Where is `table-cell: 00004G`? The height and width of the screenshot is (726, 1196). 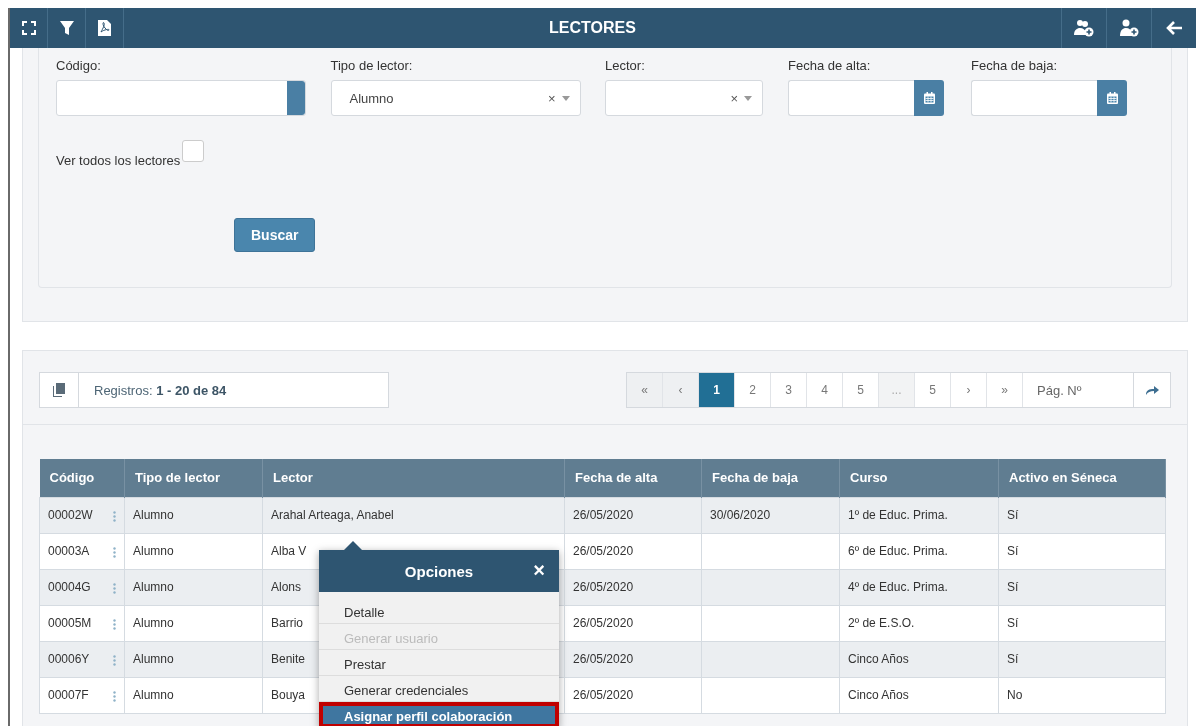
table-cell: 00004G is located at coordinates (69, 587).